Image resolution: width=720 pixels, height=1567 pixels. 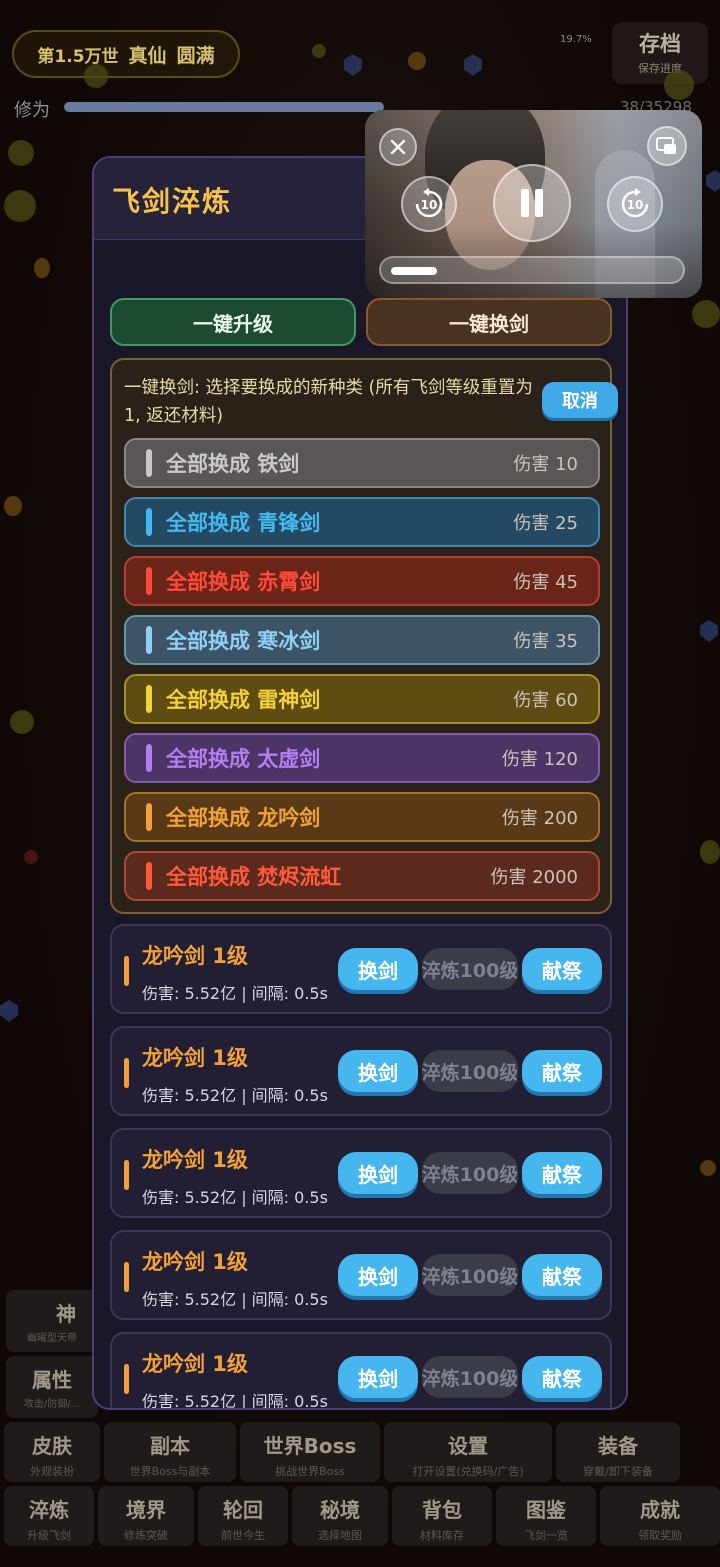 I want to click on nav-item-refine: 淬炼 升级飞剑, so click(x=49, y=1516).